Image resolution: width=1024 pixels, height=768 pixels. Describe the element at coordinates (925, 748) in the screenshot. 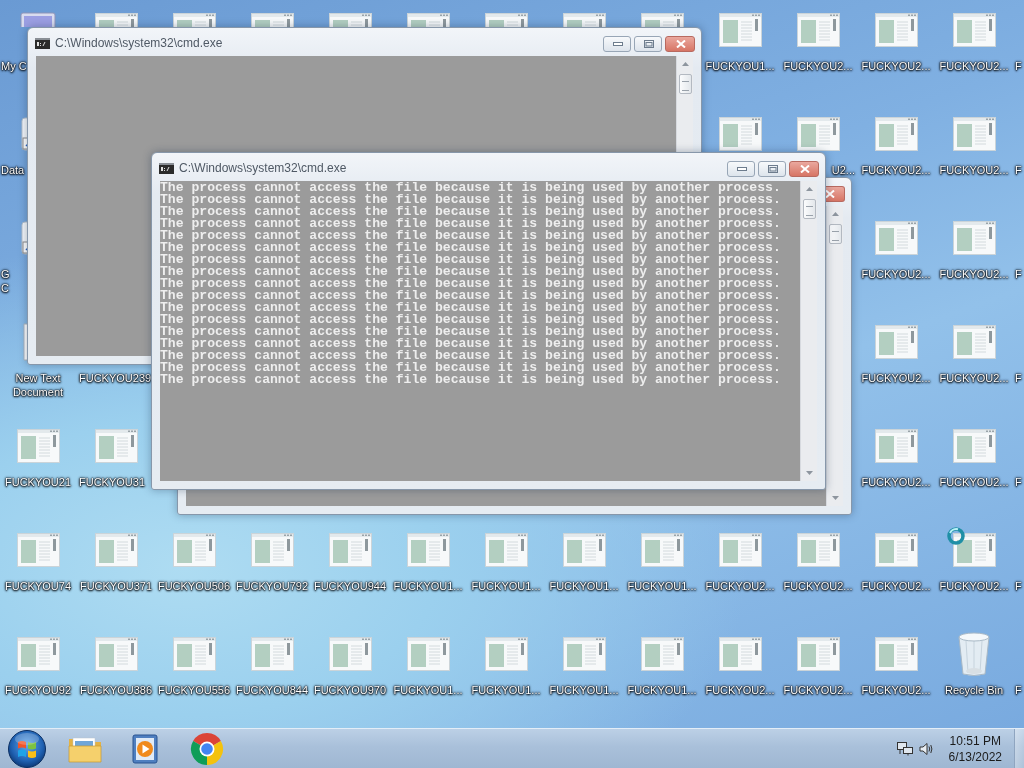

I see `volume-icon` at that location.